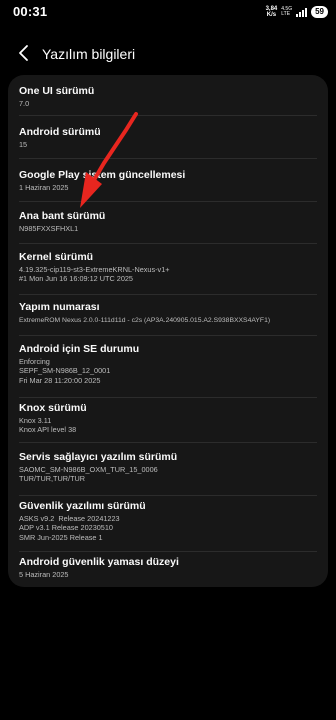 This screenshot has width=336, height=720. What do you see at coordinates (62, 216) in the screenshot?
I see `item-title: Ana bant sürümü` at bounding box center [62, 216].